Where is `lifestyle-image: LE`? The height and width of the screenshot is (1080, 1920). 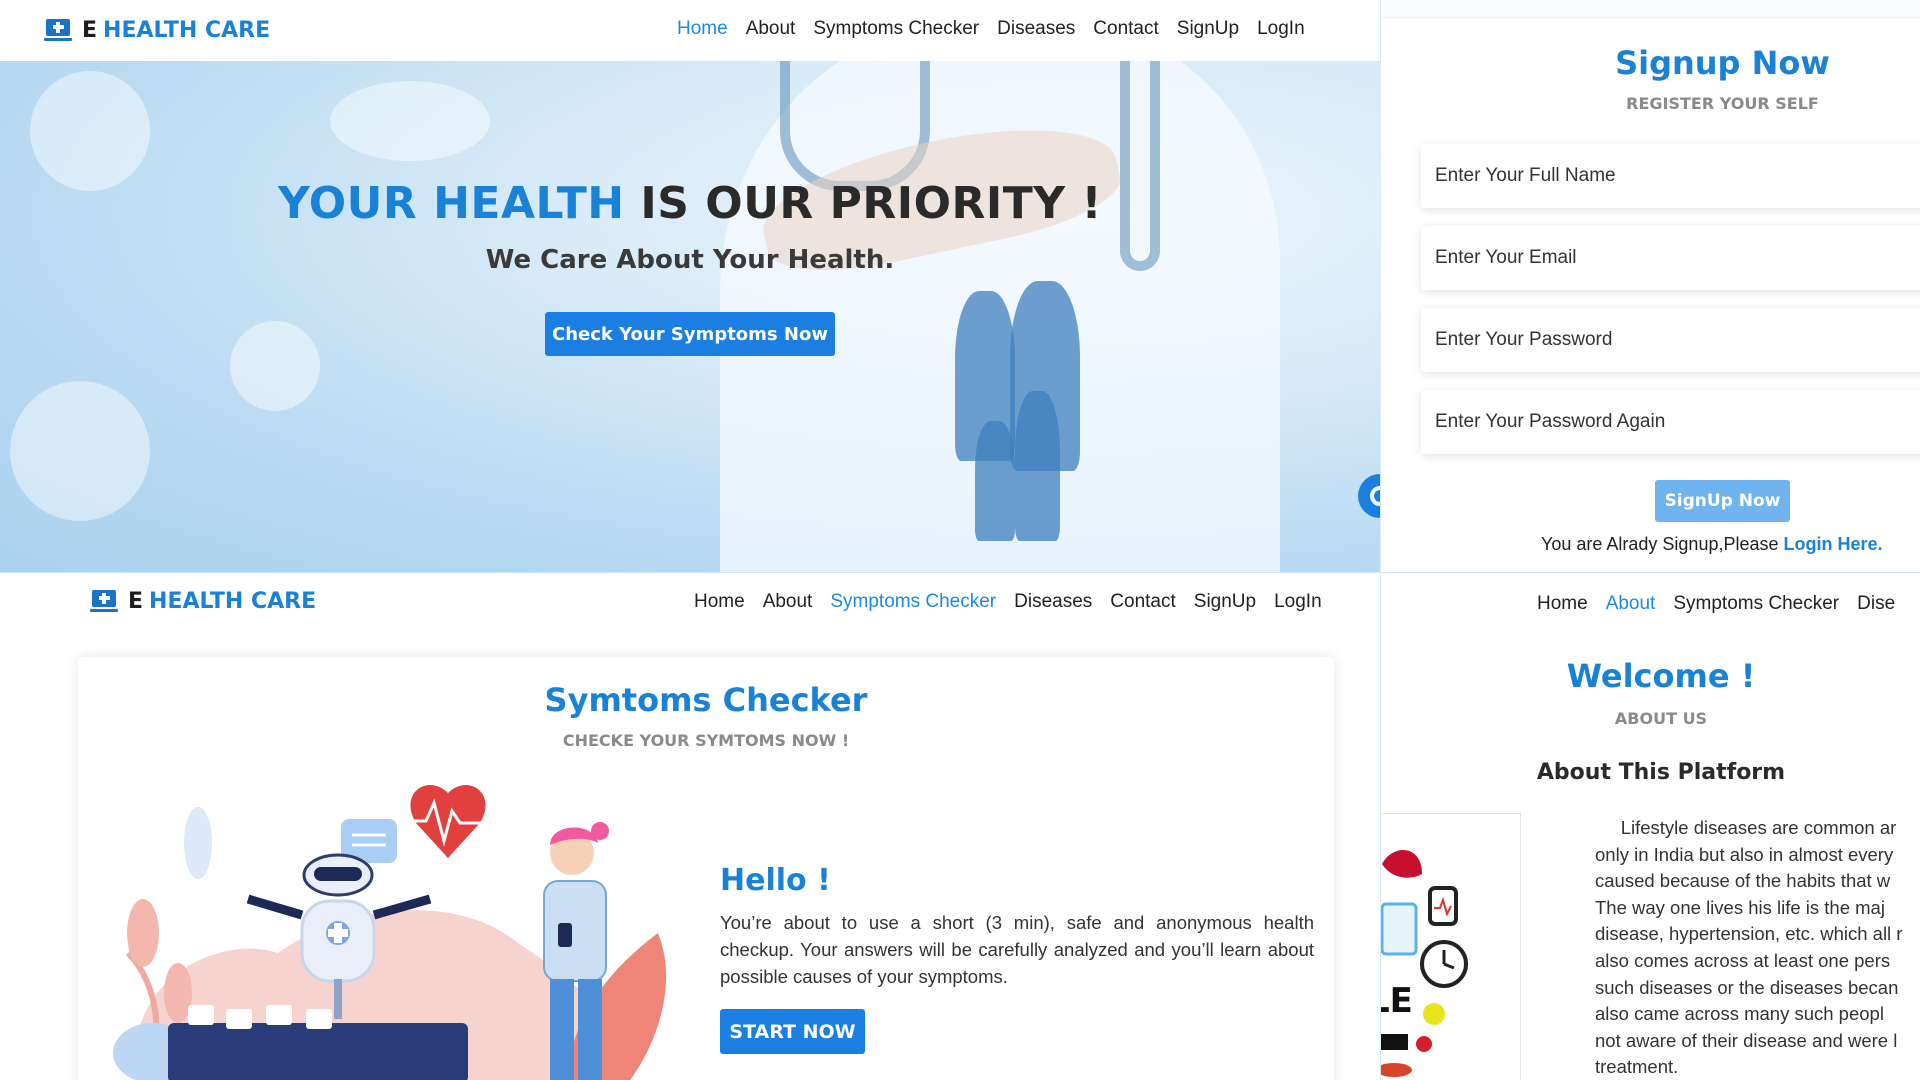 lifestyle-image: LE is located at coordinates (1450, 946).